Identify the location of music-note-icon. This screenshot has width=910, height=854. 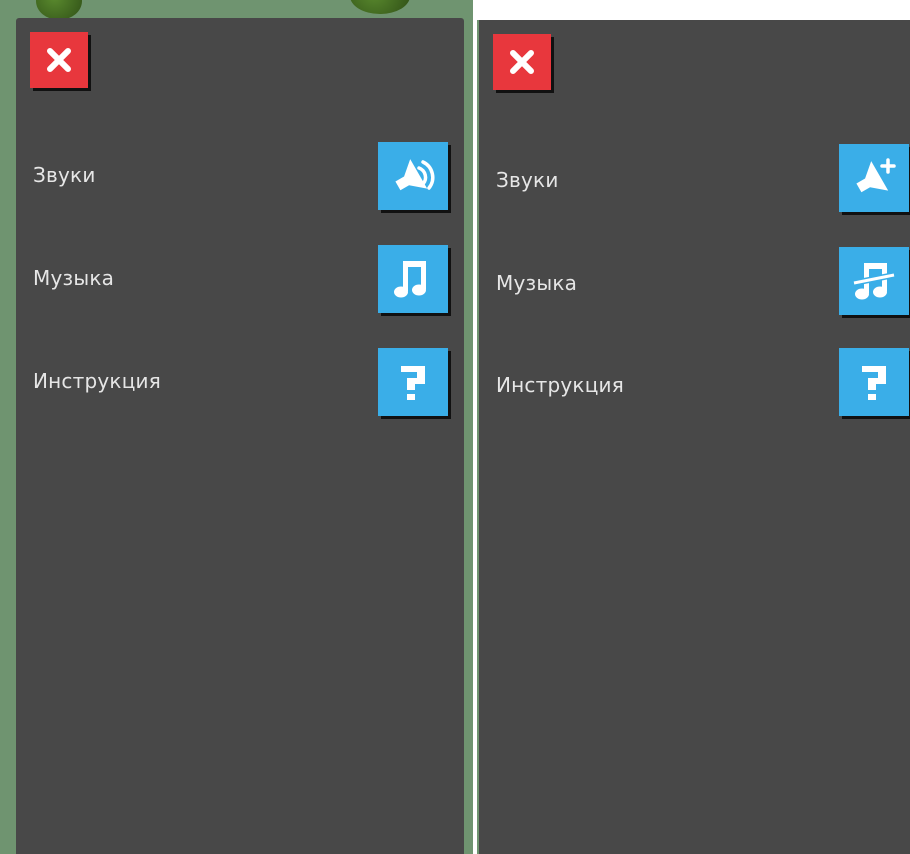
(410, 279).